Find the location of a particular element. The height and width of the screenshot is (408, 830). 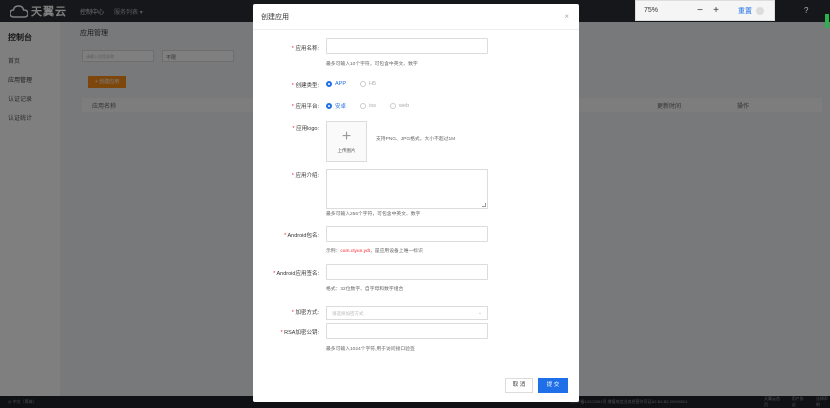

app-name-hint: 最多可输入10个字符，可包含中英文、数字 is located at coordinates (372, 64).